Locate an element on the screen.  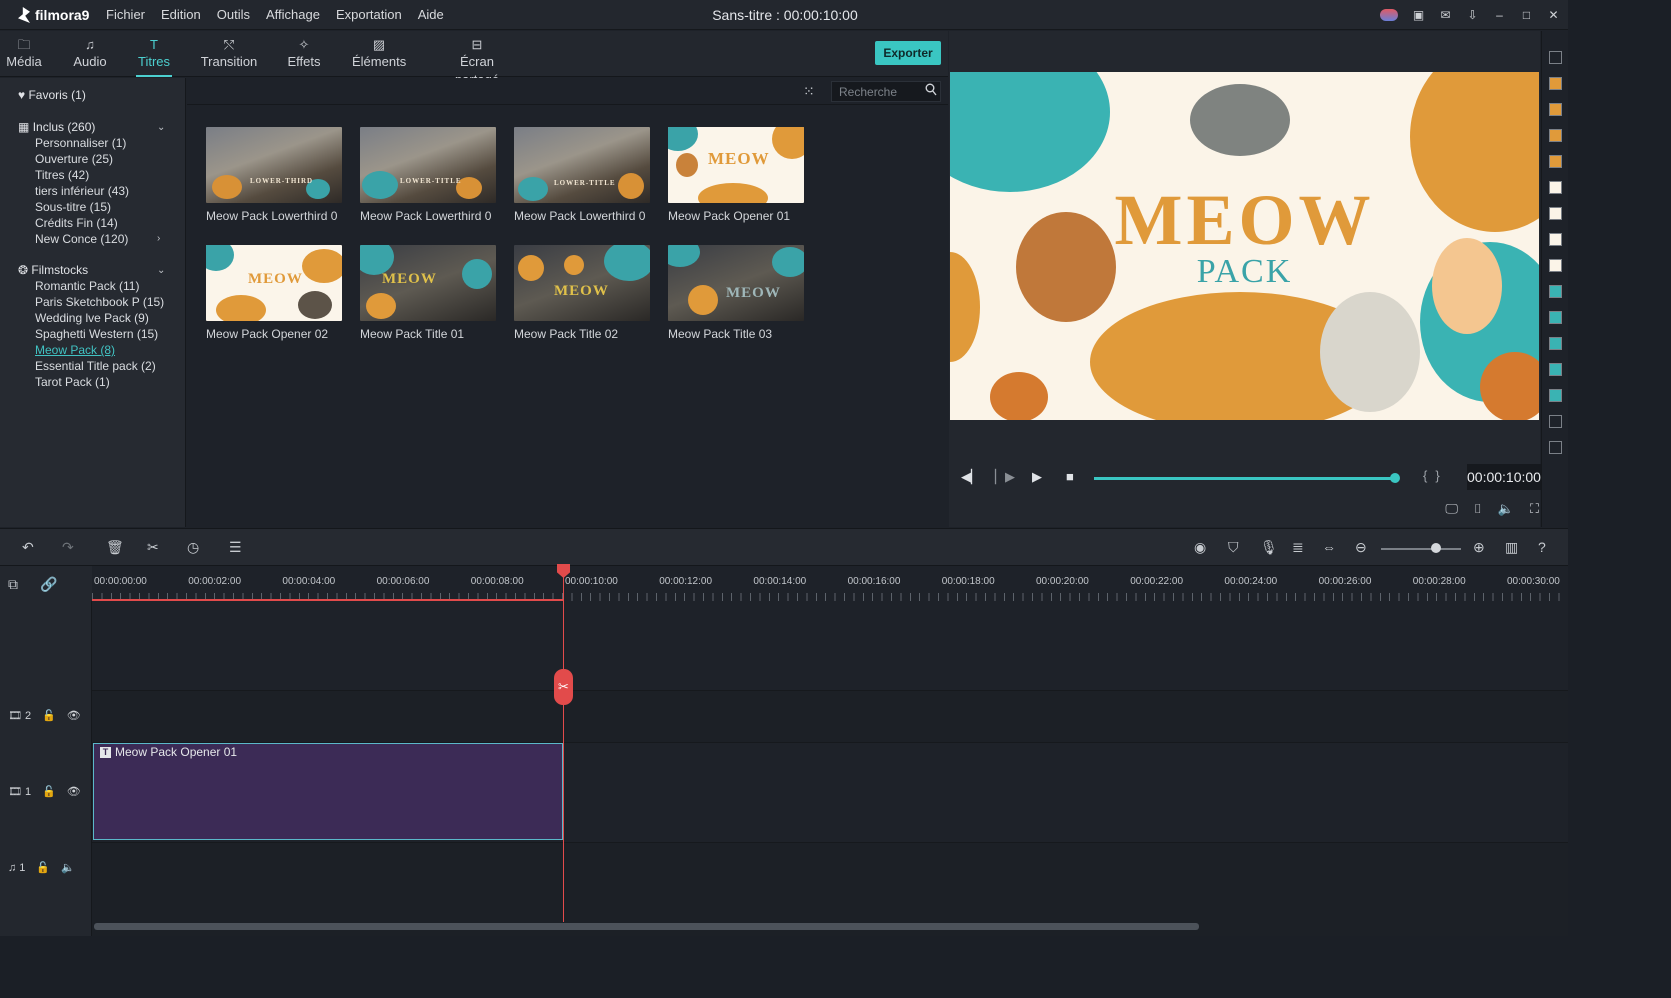
tab-elements: ▨ Éléments is located at coordinates (379, 54).